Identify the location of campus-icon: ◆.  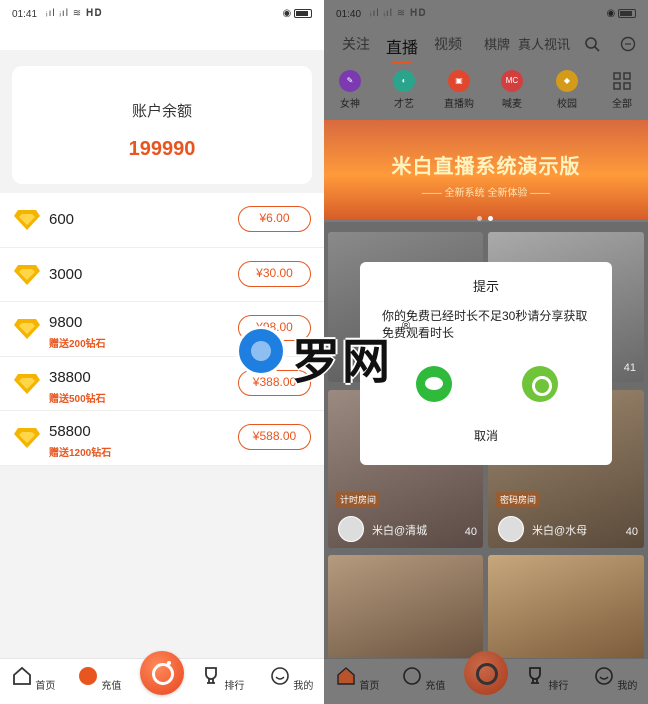
(567, 81).